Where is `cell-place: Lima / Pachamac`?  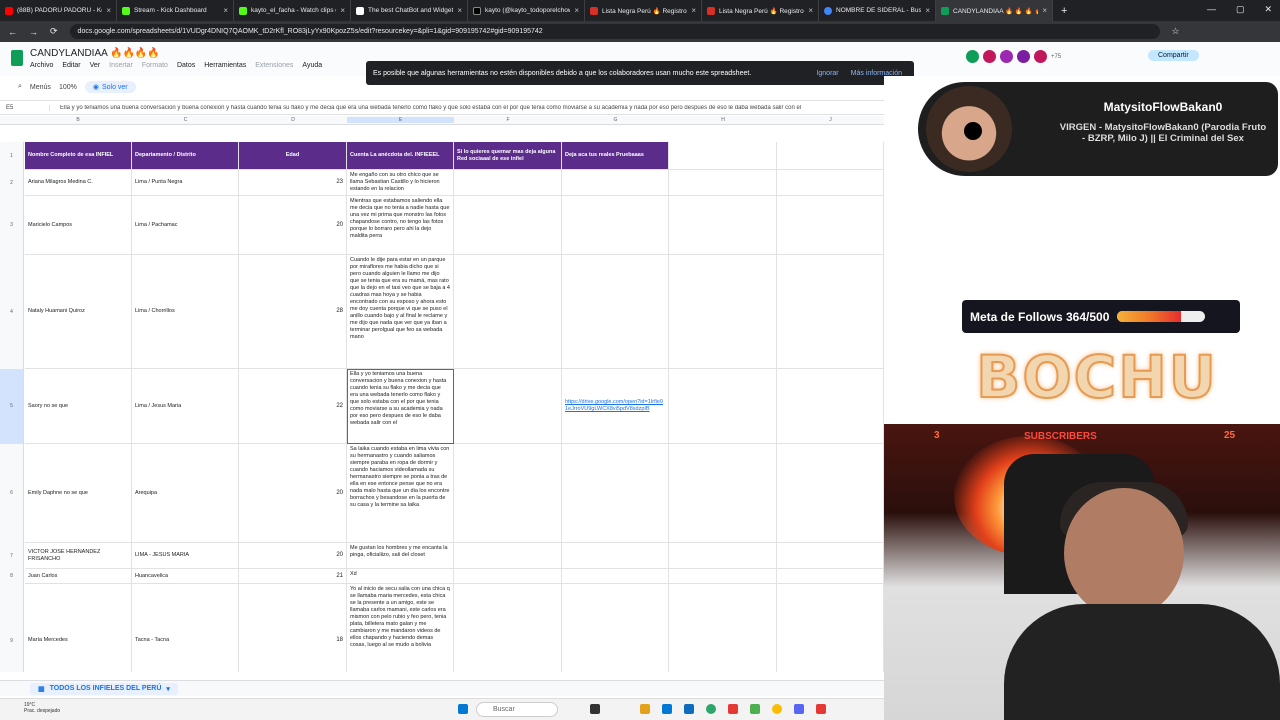 cell-place: Lima / Pachamac is located at coordinates (185, 225).